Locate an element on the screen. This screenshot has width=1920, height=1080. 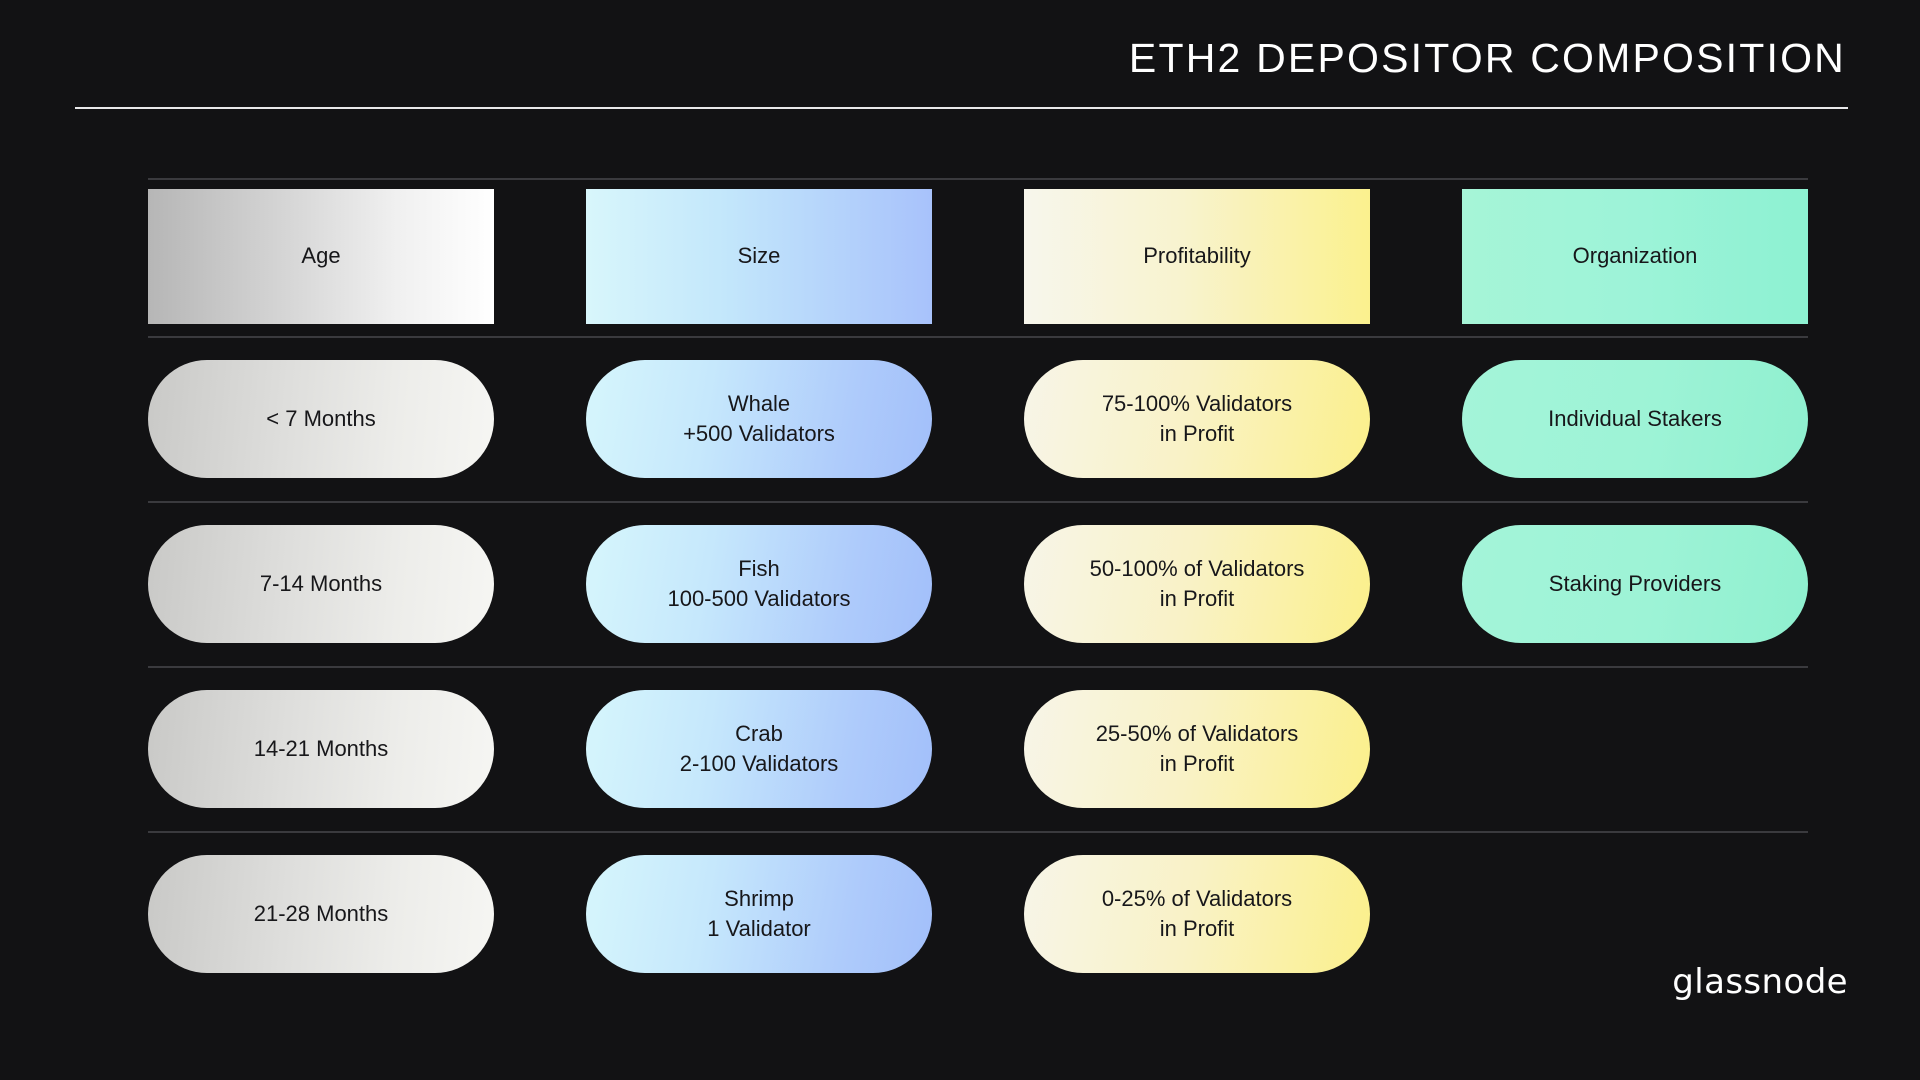
pill-profitability-2: 50-100% of Validators in Profit is located at coordinates (1197, 583).